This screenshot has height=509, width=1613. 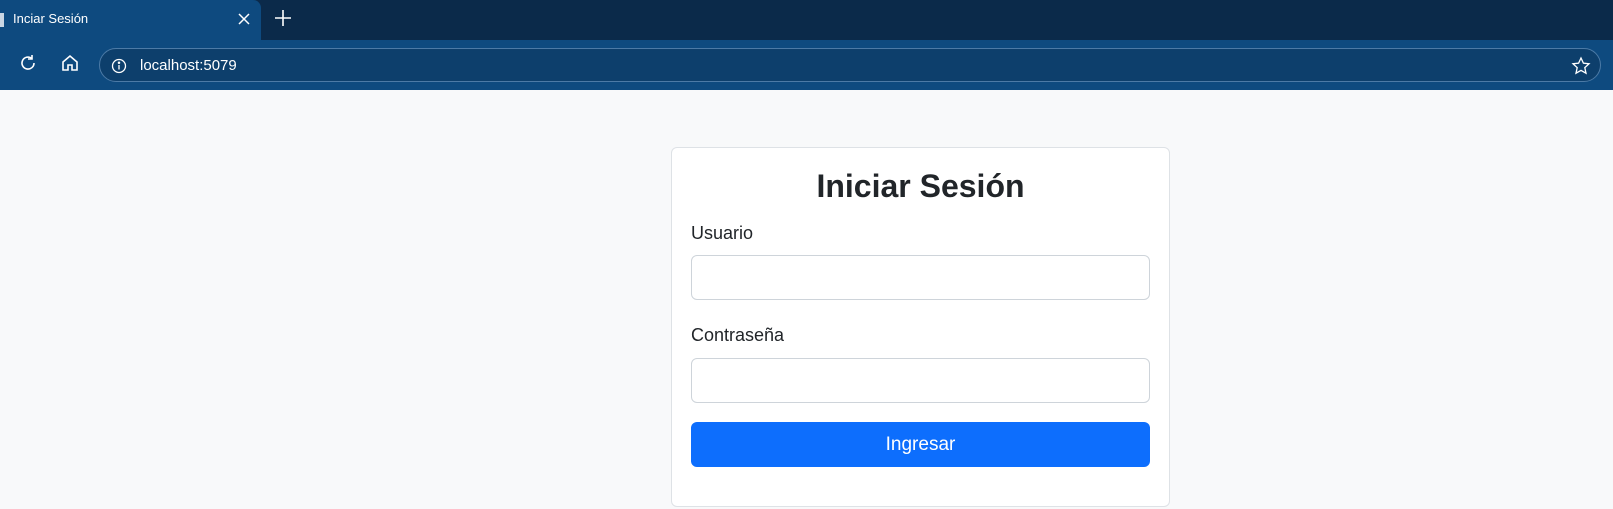 I want to click on favicon-icon, so click(x=2, y=20).